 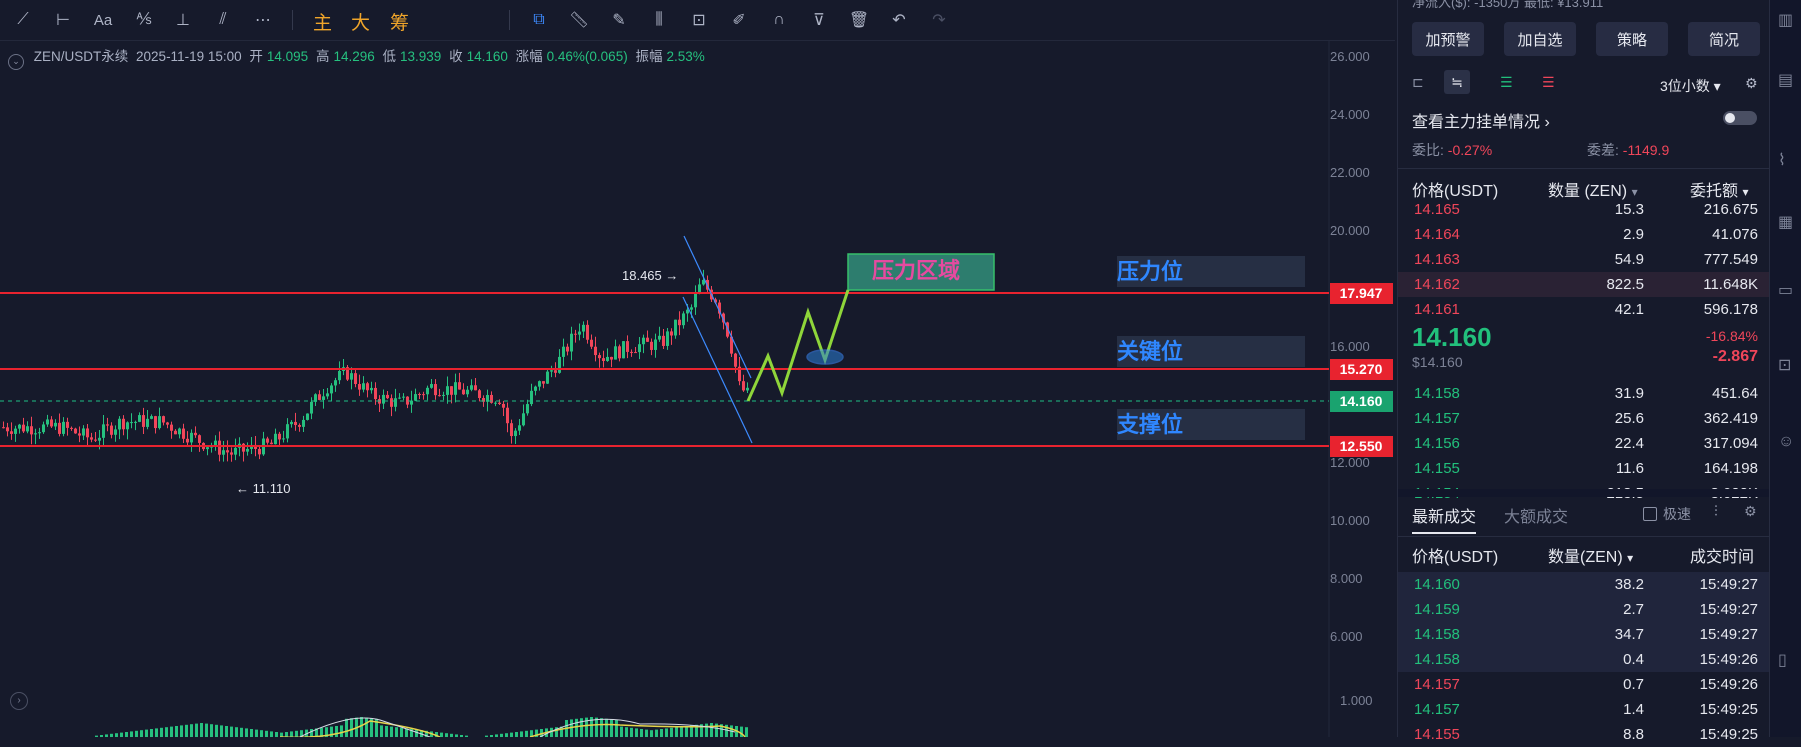 What do you see at coordinates (1350, 462) in the screenshot?
I see `y-axis-tick: 12.000` at bounding box center [1350, 462].